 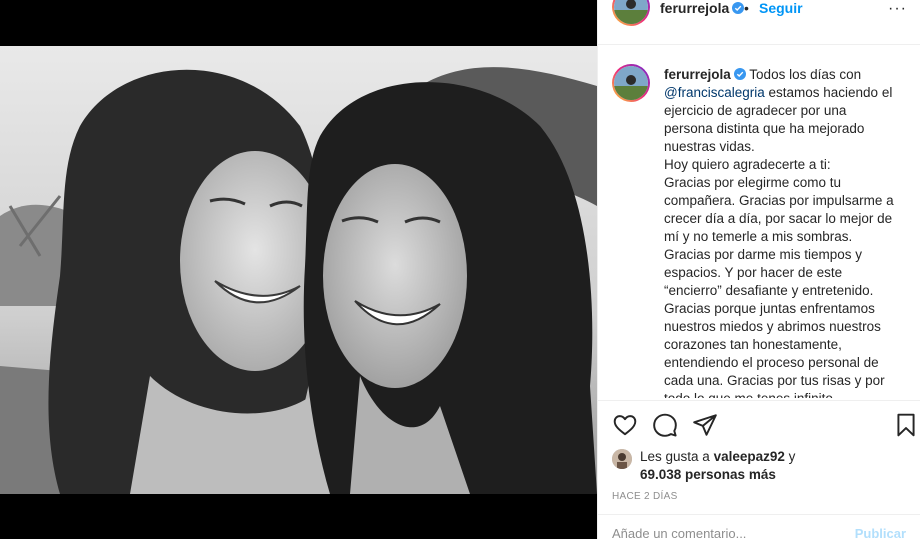 I want to click on caption-line: todo lo que me tenes infinito, so click(x=785, y=394).